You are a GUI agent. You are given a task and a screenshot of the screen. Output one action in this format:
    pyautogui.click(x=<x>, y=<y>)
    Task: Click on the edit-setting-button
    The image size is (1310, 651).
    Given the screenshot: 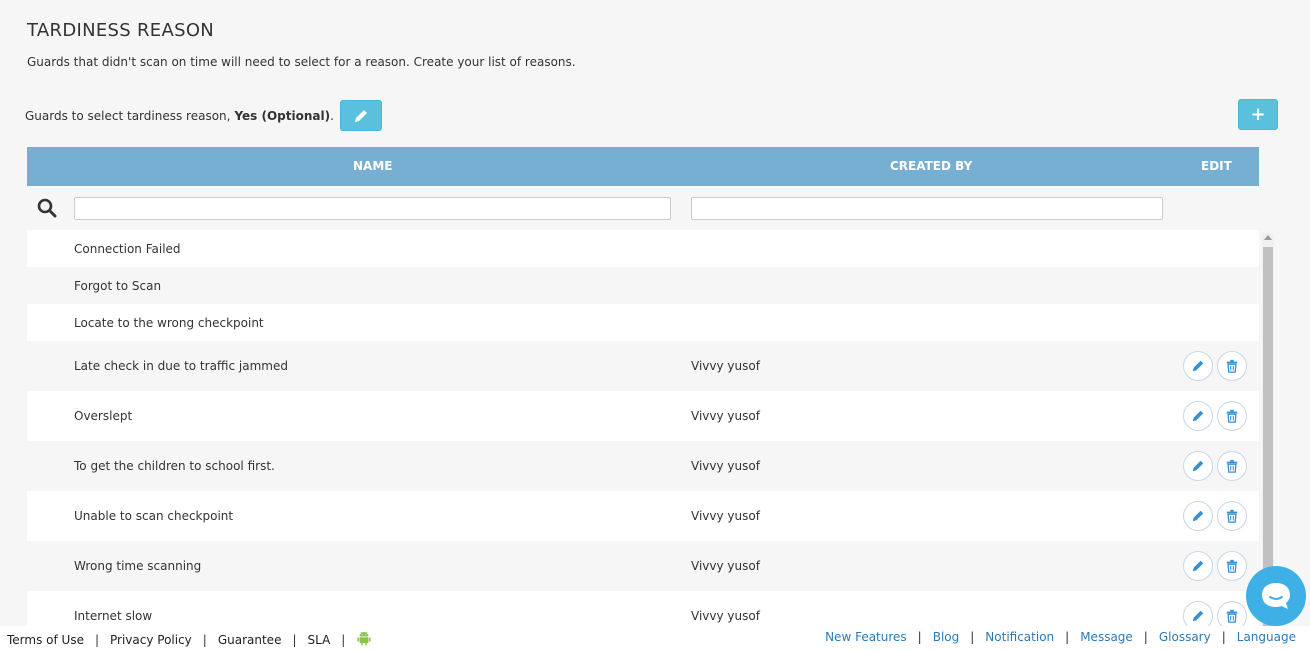 What is the action you would take?
    pyautogui.click(x=360, y=115)
    